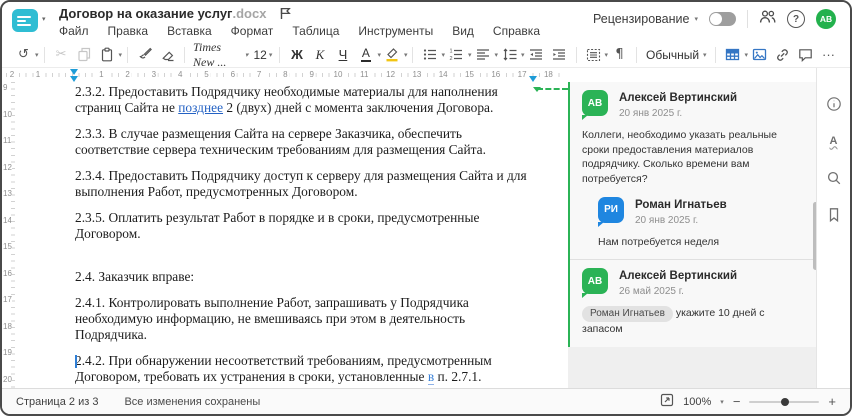 The image size is (852, 416). Describe the element at coordinates (676, 55) in the screenshot. I see `paragraph-style-select: Обычный ▾` at that location.